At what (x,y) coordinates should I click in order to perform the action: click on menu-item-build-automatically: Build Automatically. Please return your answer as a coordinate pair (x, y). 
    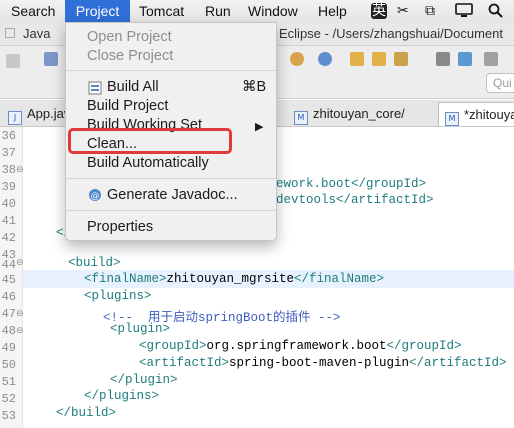
    Looking at the image, I should click on (148, 163).